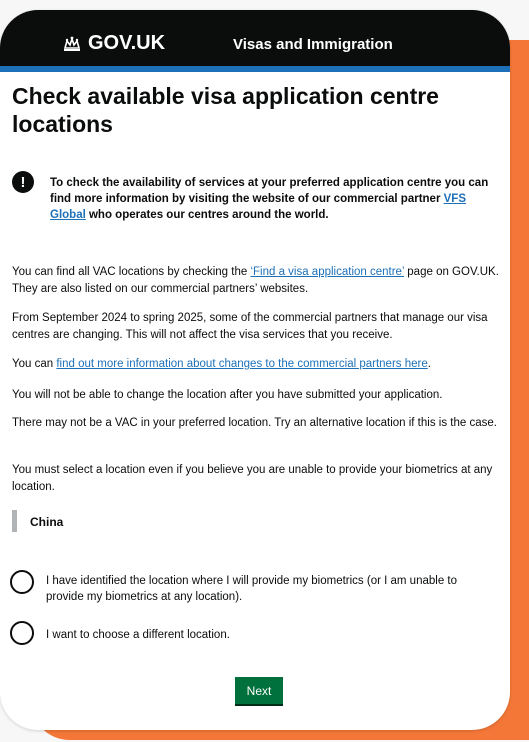 This screenshot has width=529, height=742. What do you see at coordinates (14, 521) in the screenshot?
I see `inset-bar` at bounding box center [14, 521].